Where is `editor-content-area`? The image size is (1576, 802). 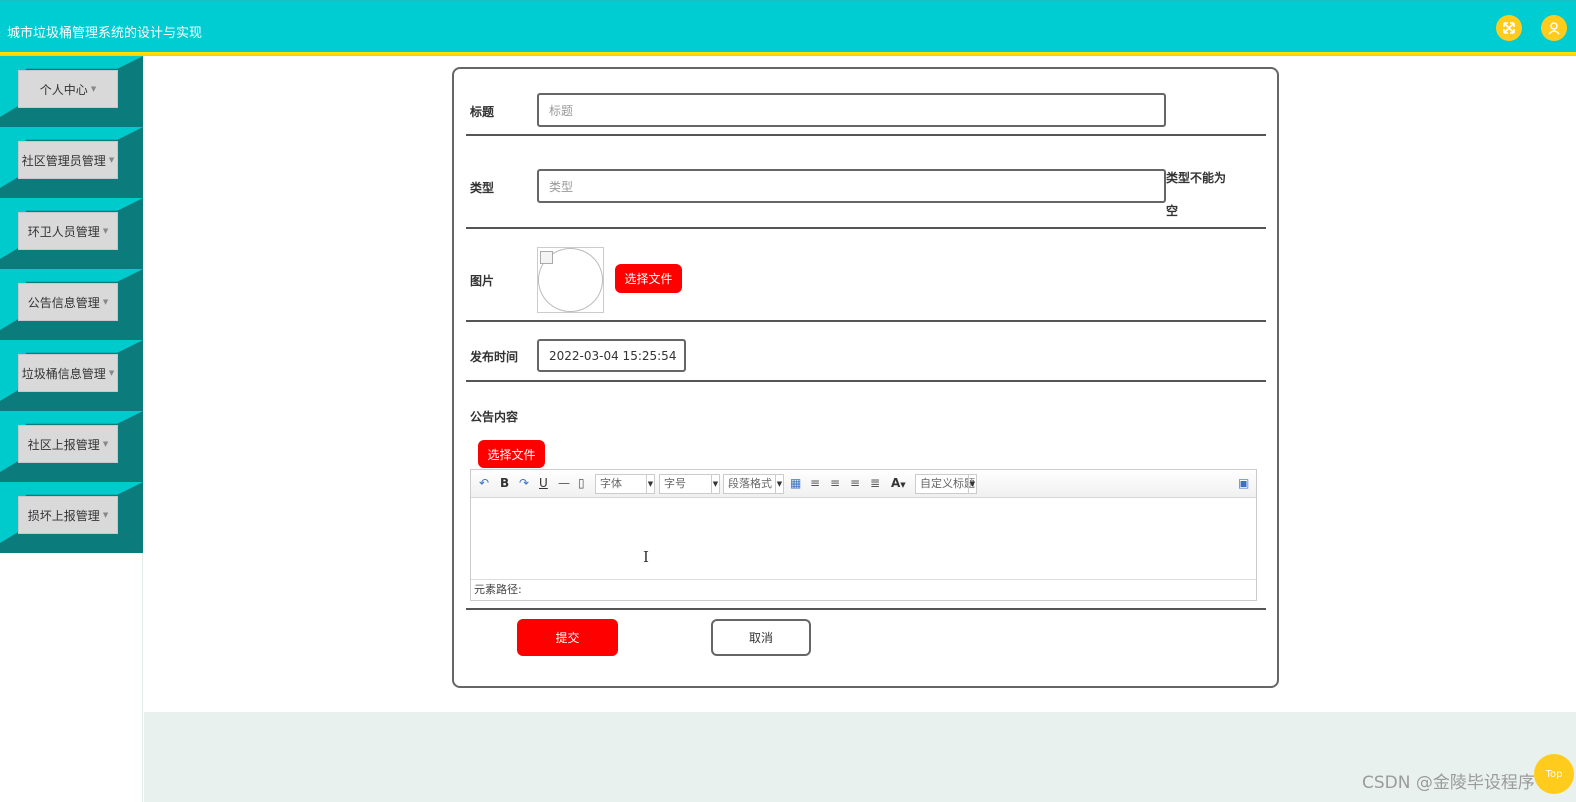 editor-content-area is located at coordinates (863, 539).